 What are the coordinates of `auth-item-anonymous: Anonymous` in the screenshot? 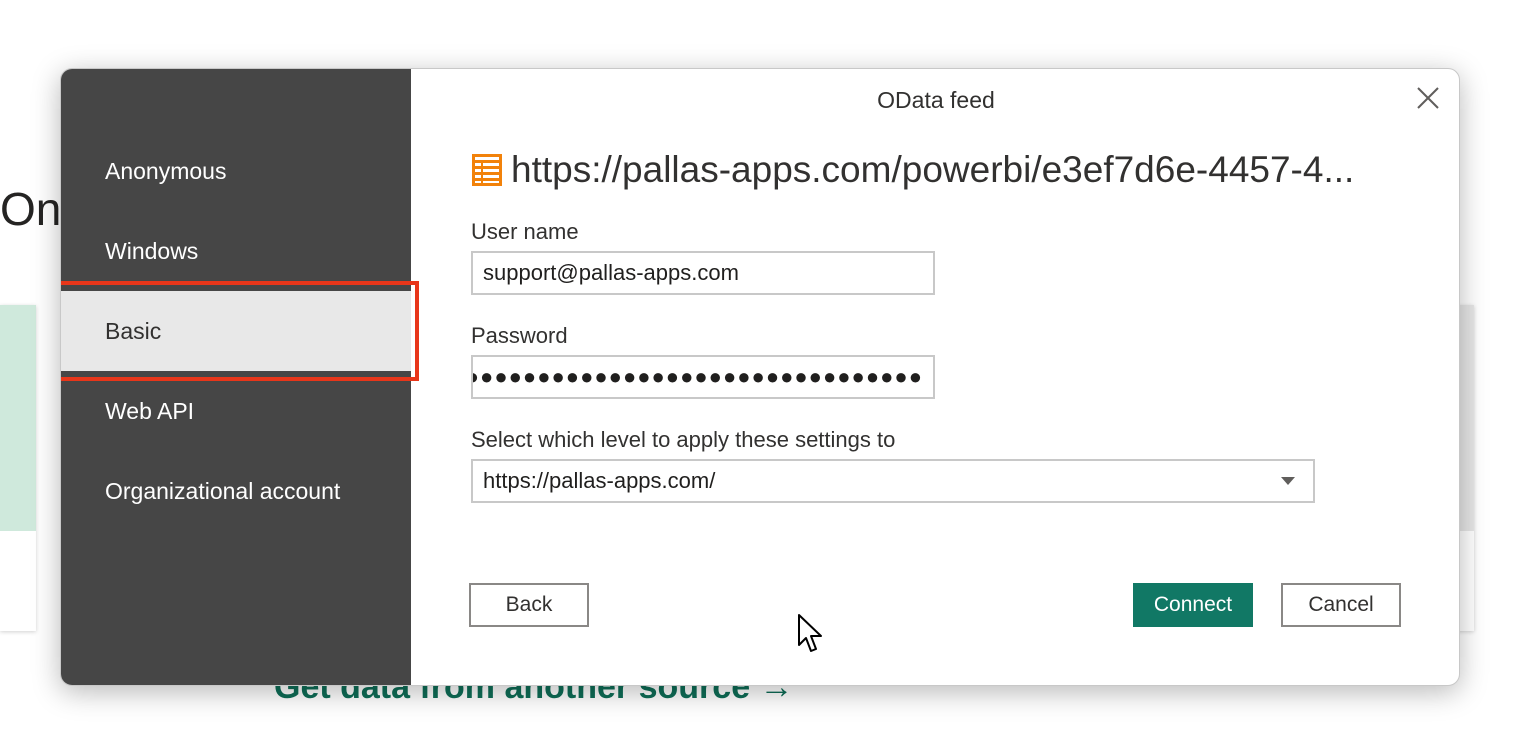 It's located at (236, 171).